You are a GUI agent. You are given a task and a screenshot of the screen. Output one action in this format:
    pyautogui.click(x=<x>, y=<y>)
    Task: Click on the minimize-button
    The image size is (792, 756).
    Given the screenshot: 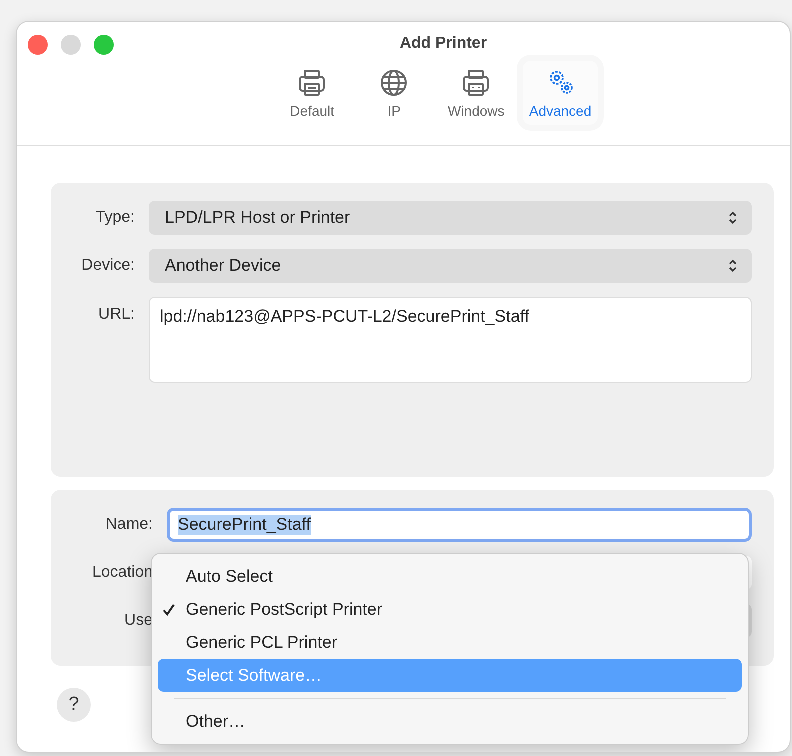 What is the action you would take?
    pyautogui.click(x=71, y=45)
    